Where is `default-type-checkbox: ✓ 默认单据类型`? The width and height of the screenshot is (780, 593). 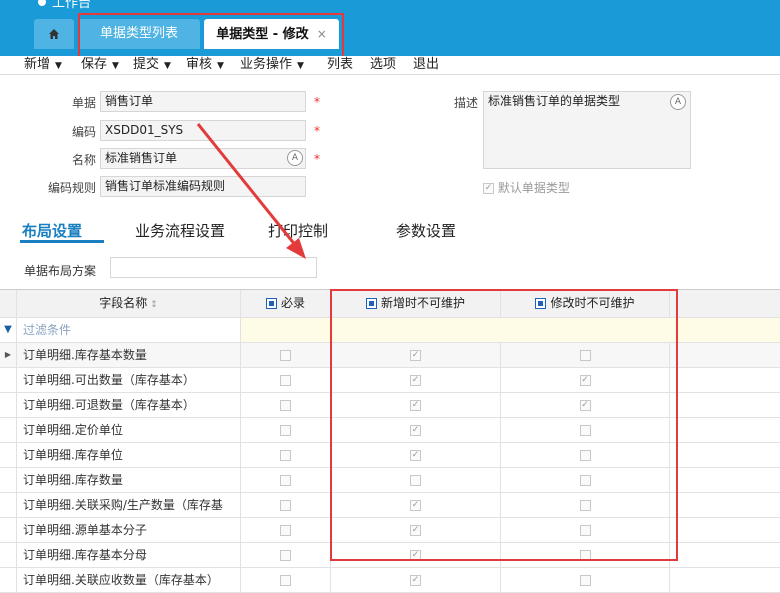
default-type-checkbox: ✓ 默认单据类型 is located at coordinates (526, 187).